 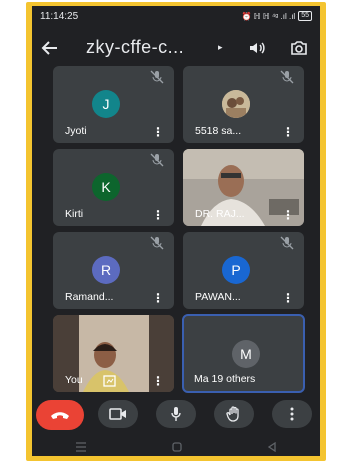 I want to click on more-options-button, so click(x=292, y=414).